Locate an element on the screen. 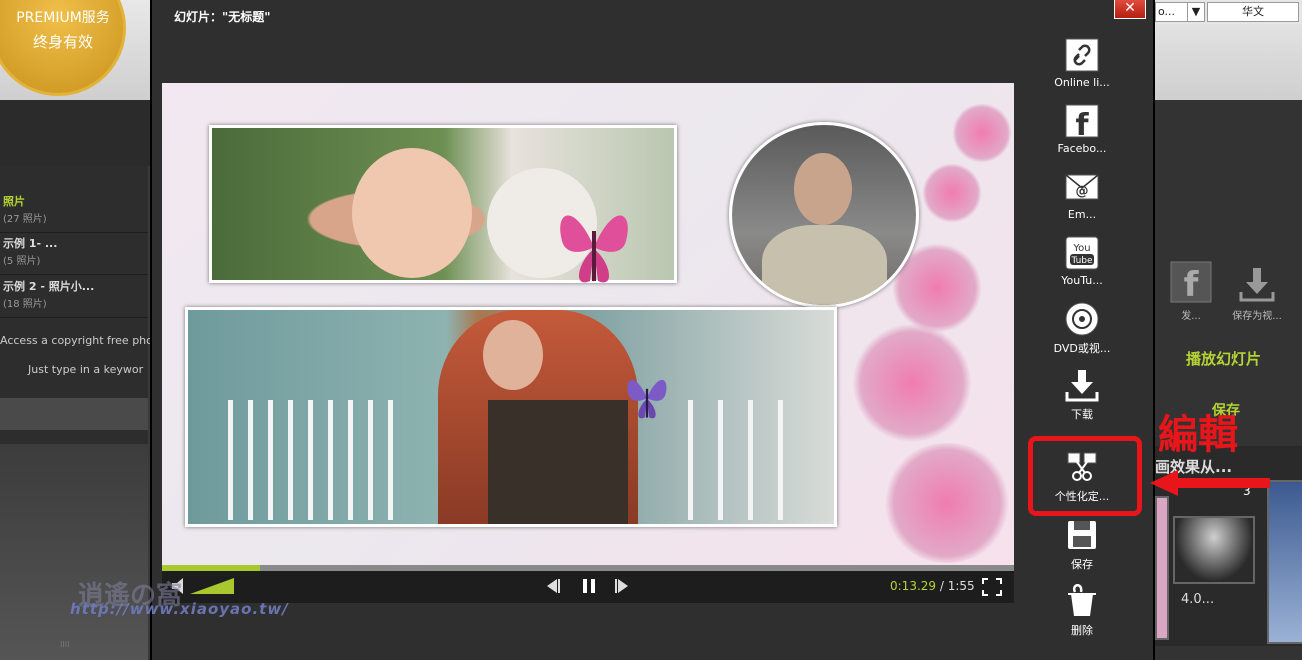  delete-button: 删除 is located at coordinates (1082, 611).